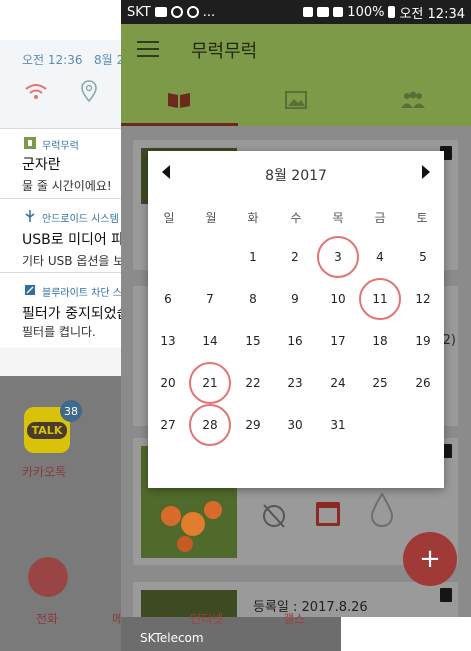  I want to click on alarm-off-icon, so click(274, 515).